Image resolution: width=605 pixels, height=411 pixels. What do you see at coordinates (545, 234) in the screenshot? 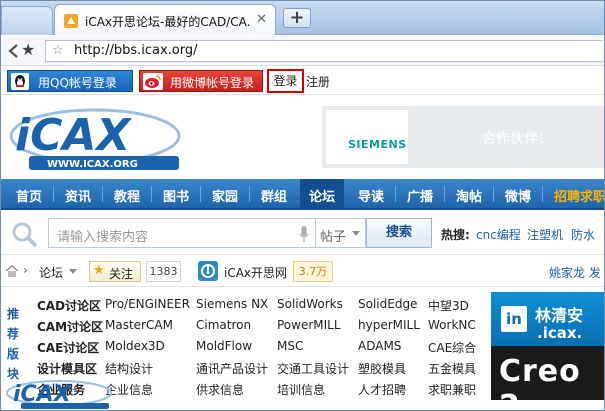
I see `hot-search-link: 注塑机` at bounding box center [545, 234].